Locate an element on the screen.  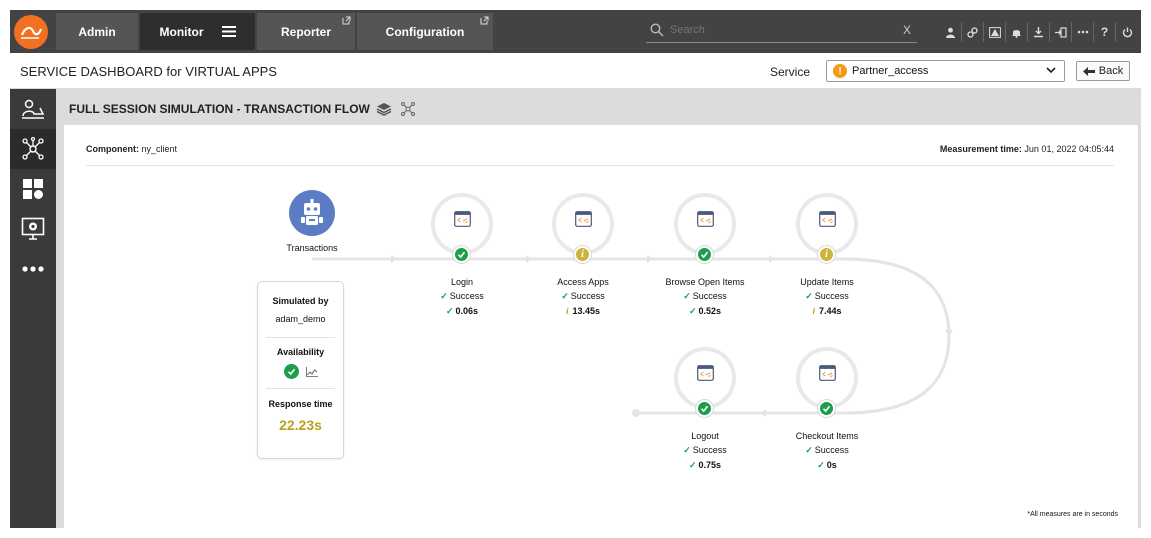
external-link-icon is located at coordinates (484, 20).